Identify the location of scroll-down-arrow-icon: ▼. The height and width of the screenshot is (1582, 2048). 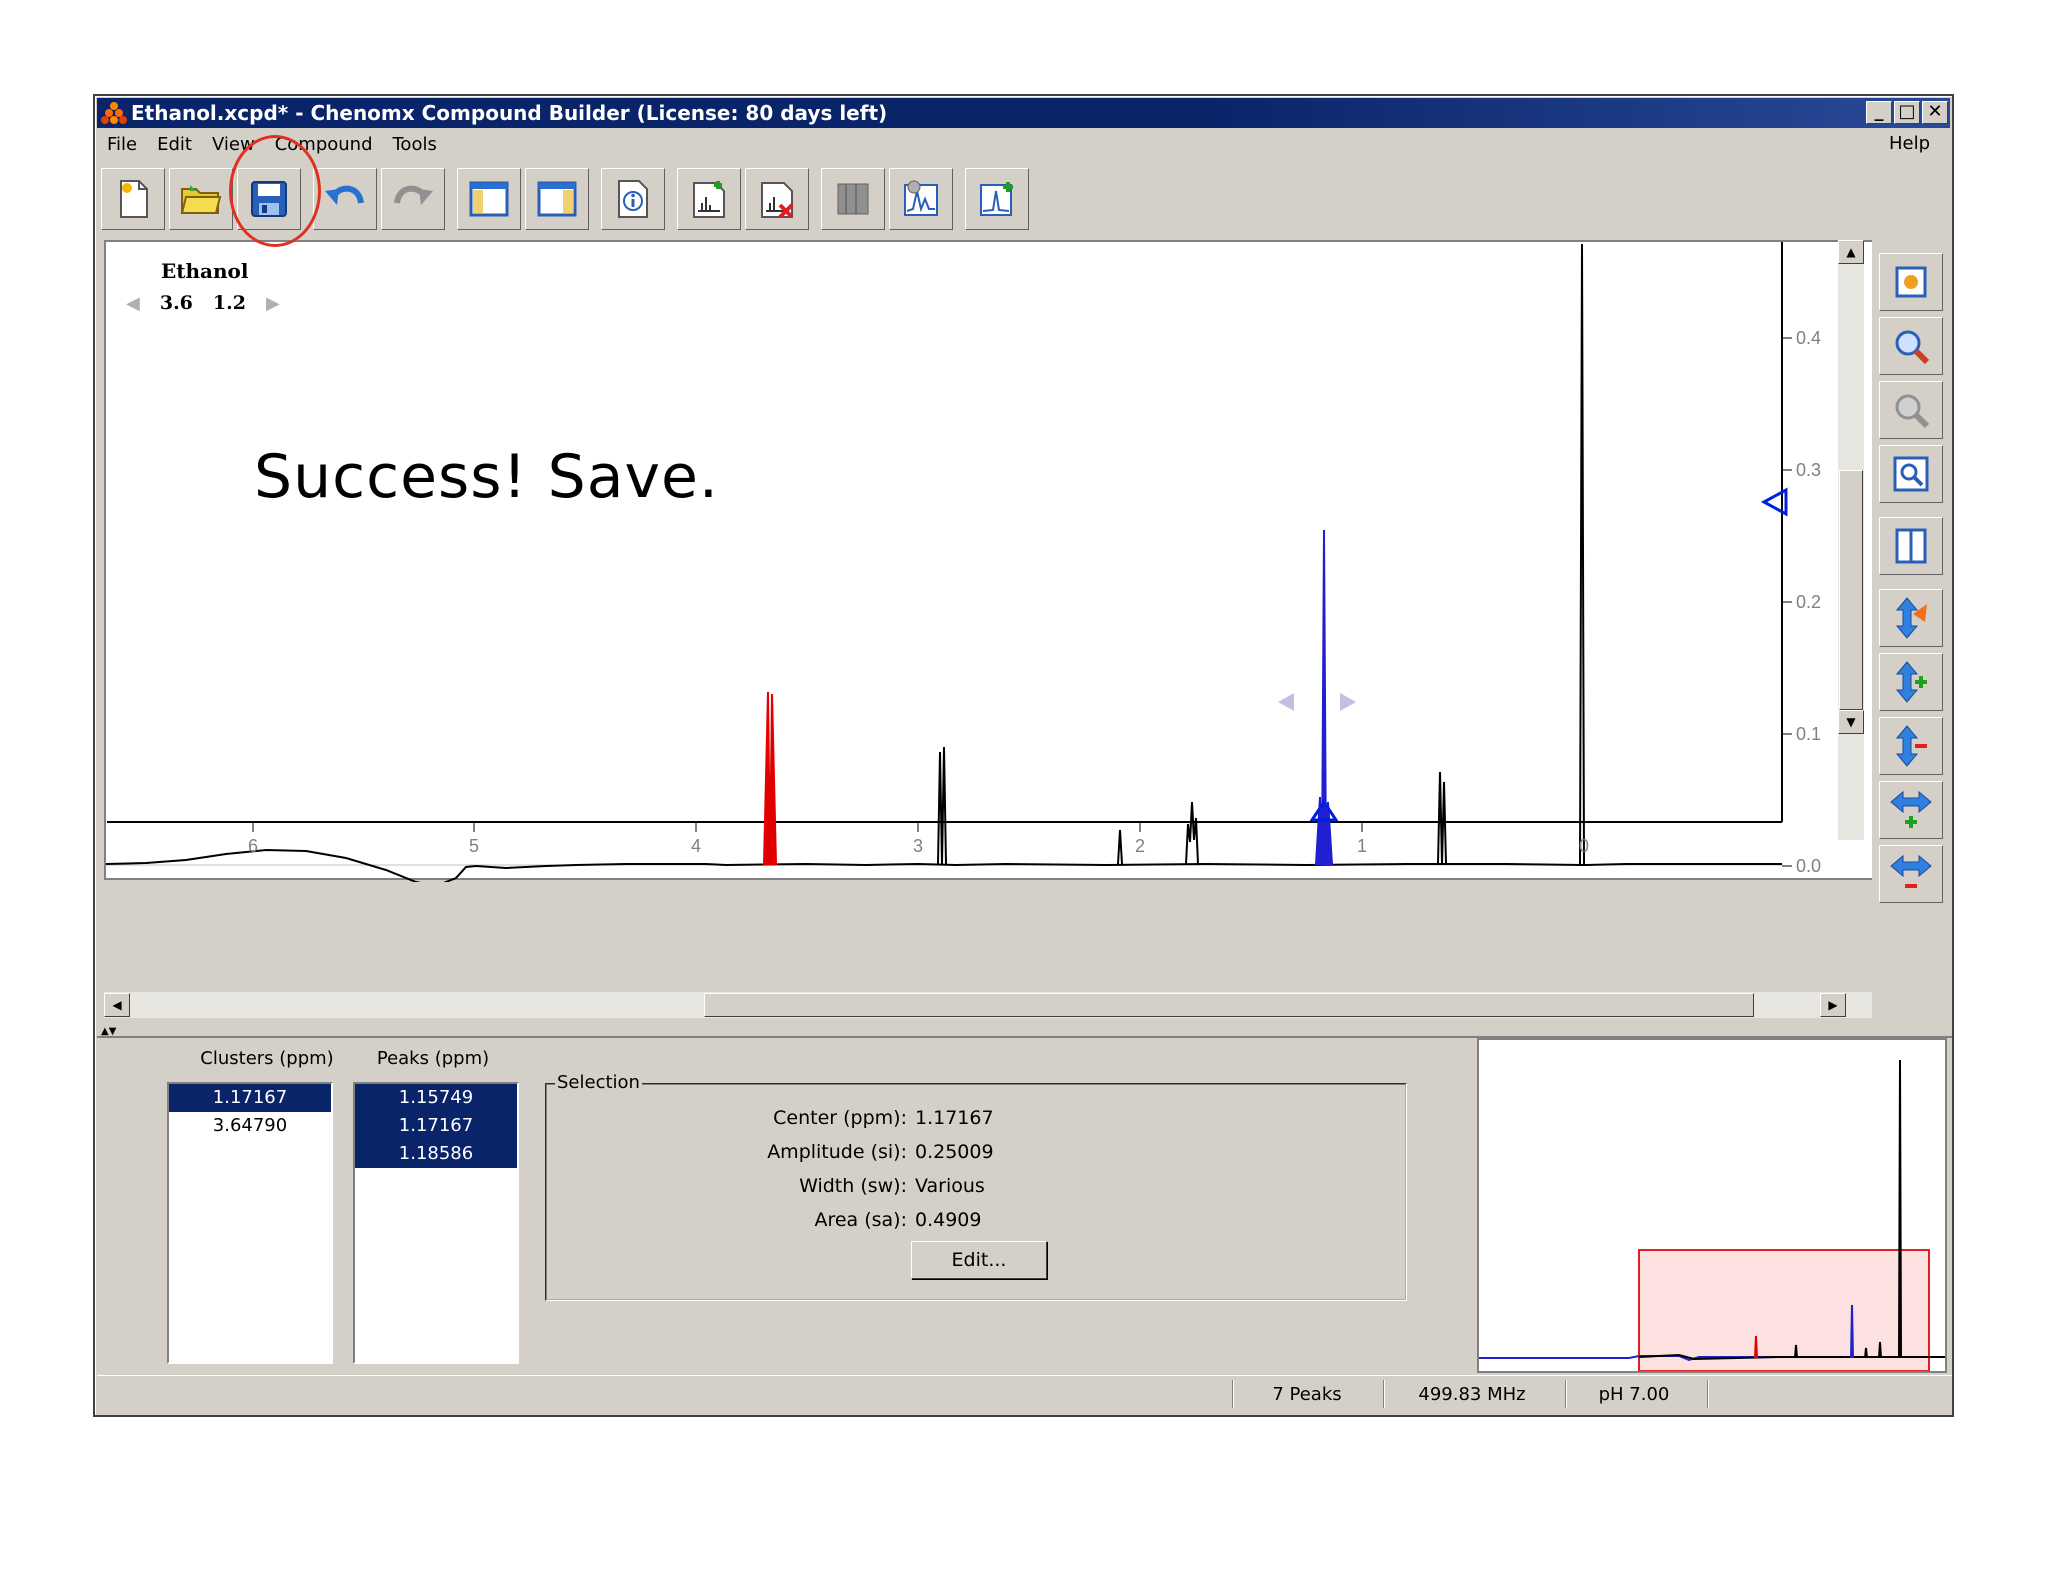
(1851, 722).